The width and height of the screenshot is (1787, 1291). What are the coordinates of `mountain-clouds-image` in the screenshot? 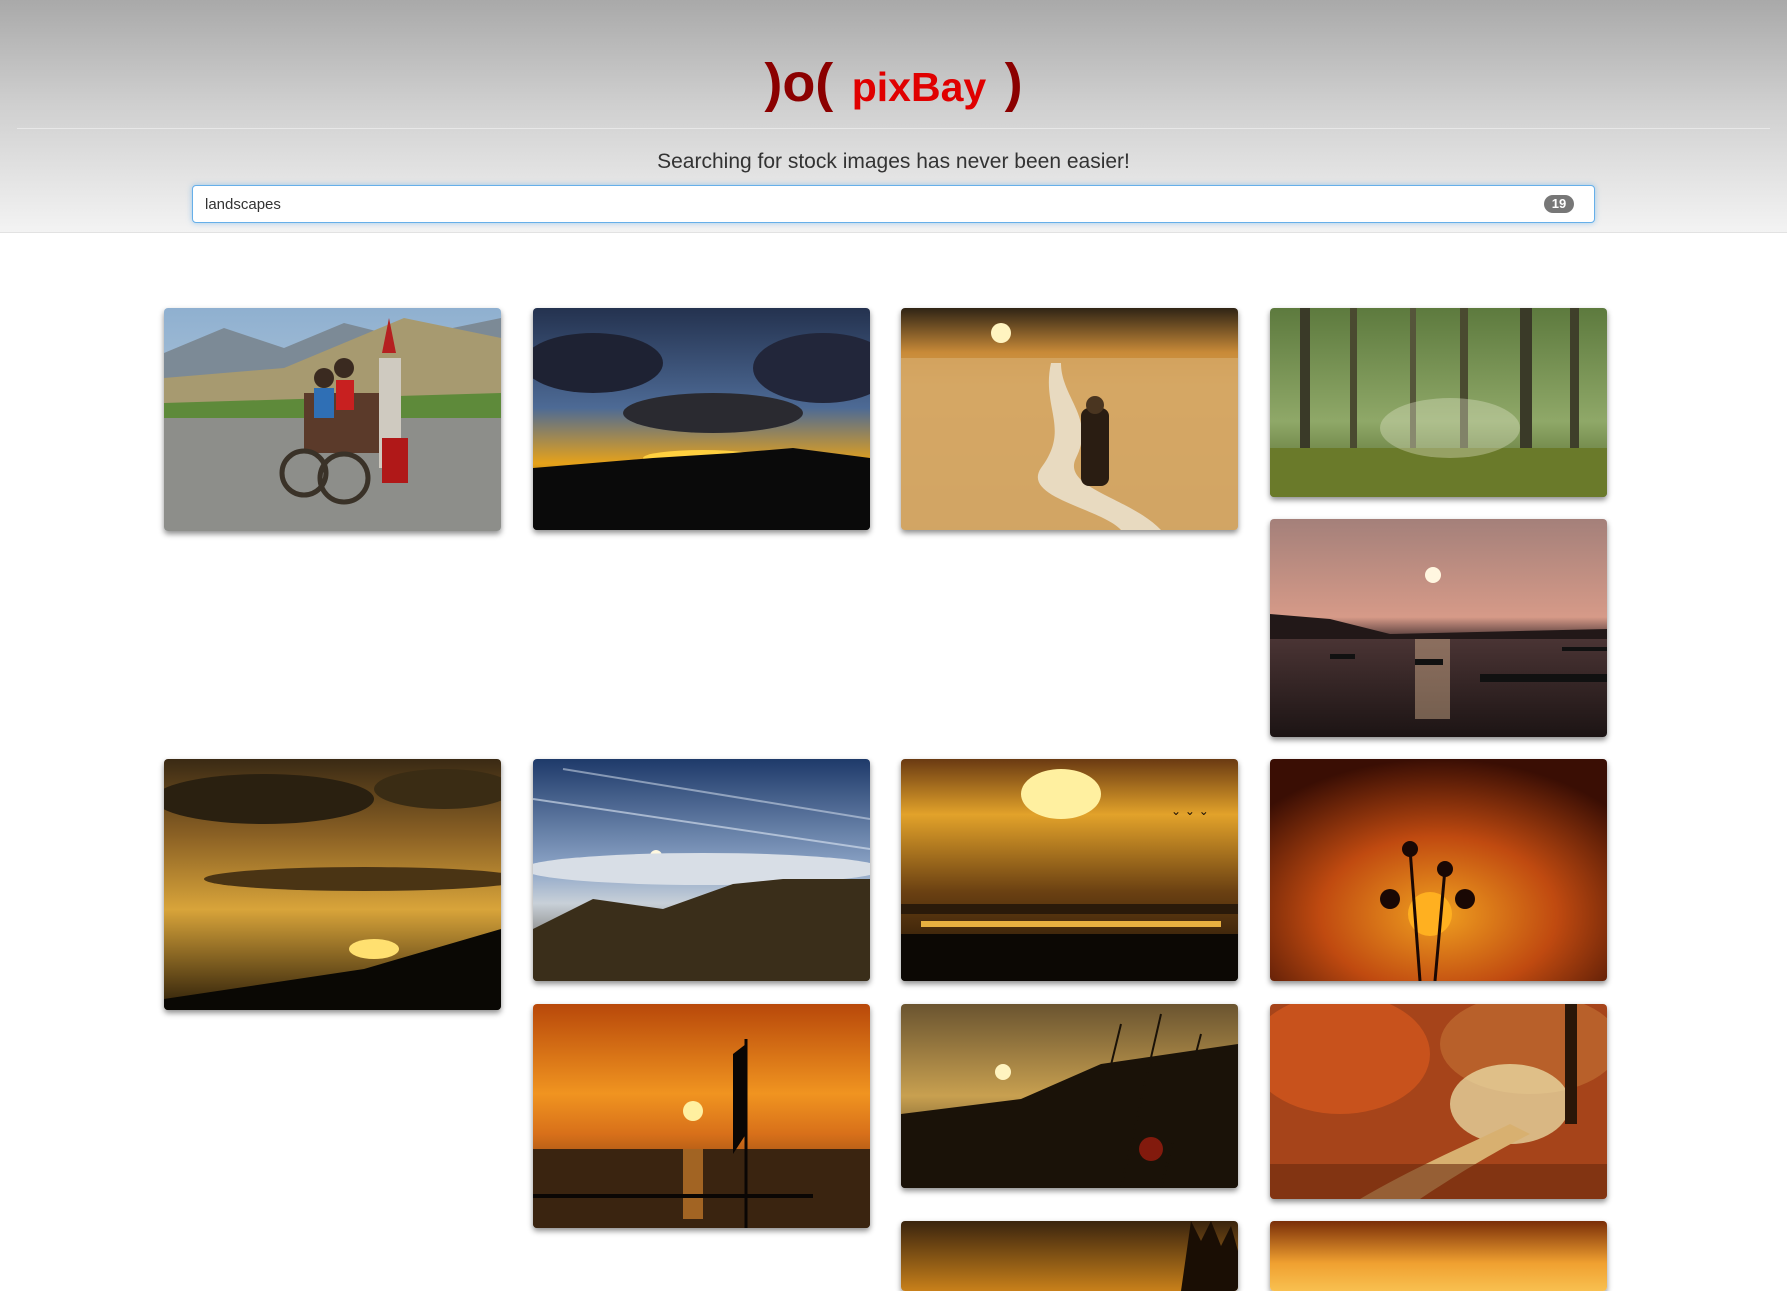 It's located at (701, 870).